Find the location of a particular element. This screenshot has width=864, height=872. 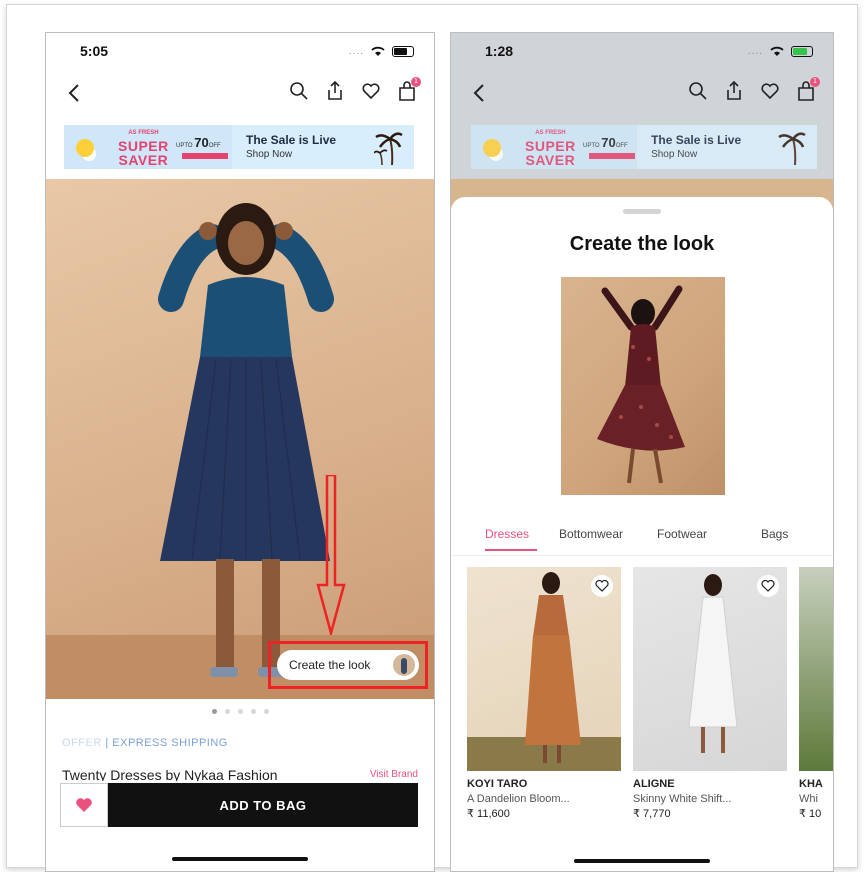

bottom-action-bar: ADD TO BAG is located at coordinates (239, 806).